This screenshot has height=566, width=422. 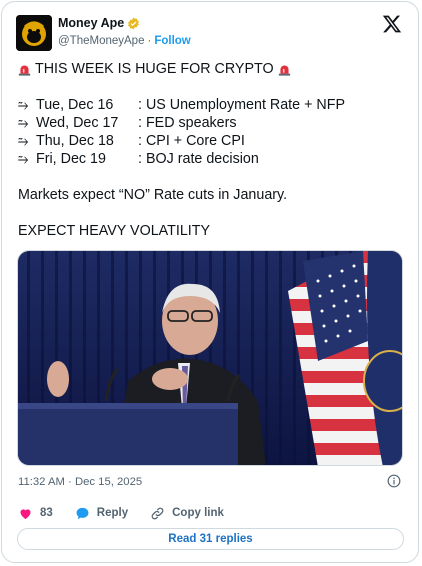 I want to click on schedule-item: ⥲ Tue, Dec 16: US Unemployment Rate + NFP, so click(x=213, y=105).